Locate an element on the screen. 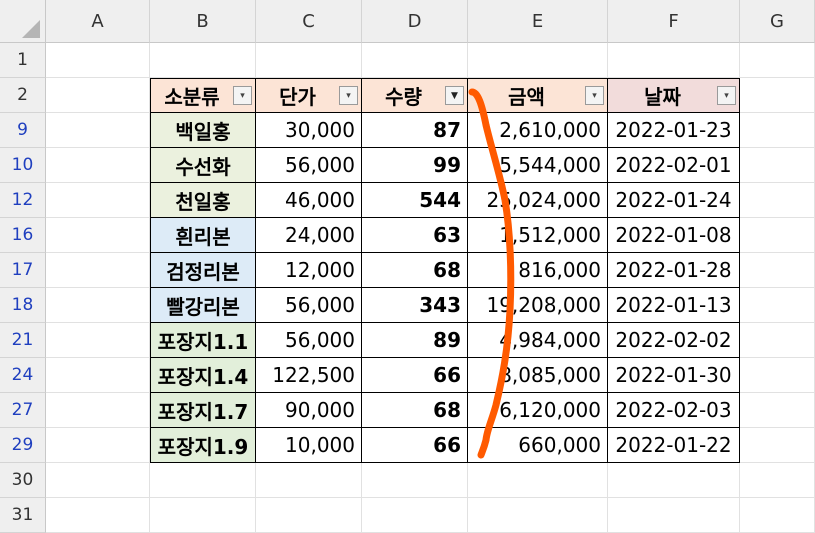  annotation-stroke is located at coordinates (491, 273).